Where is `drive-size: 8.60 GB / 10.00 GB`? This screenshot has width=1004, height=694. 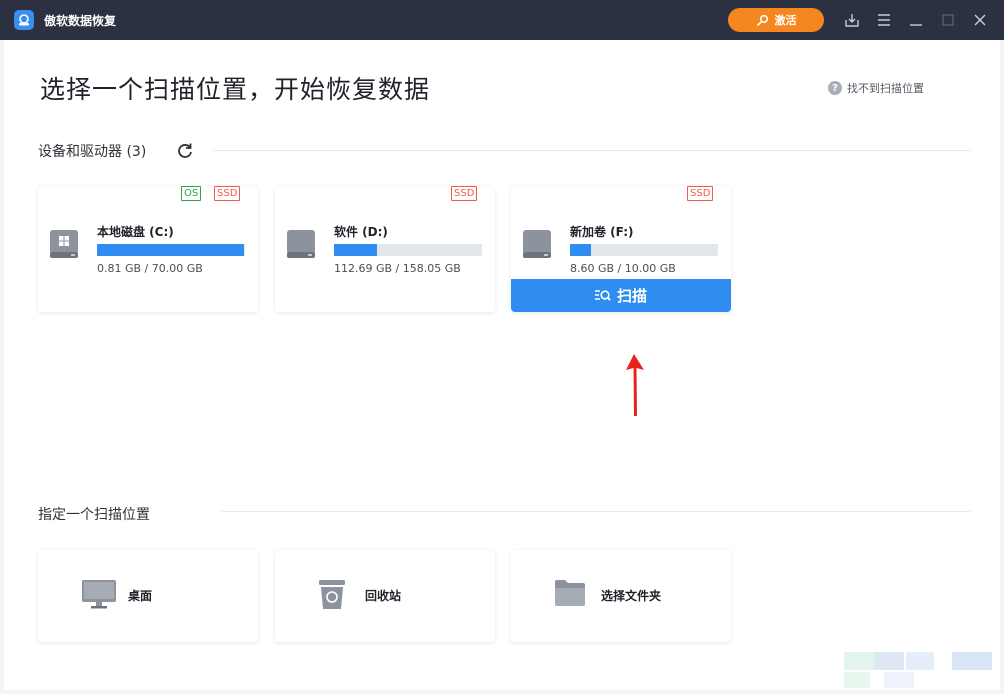
drive-size: 8.60 GB / 10.00 GB is located at coordinates (623, 268).